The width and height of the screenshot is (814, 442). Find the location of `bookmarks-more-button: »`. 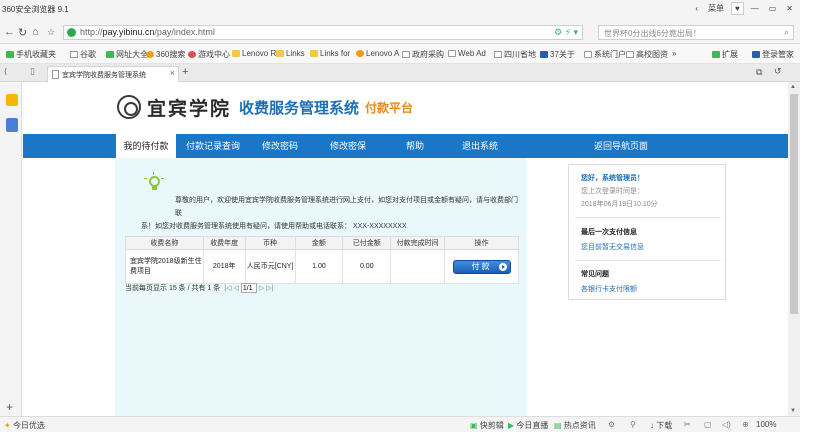

bookmarks-more-button: » is located at coordinates (674, 53).